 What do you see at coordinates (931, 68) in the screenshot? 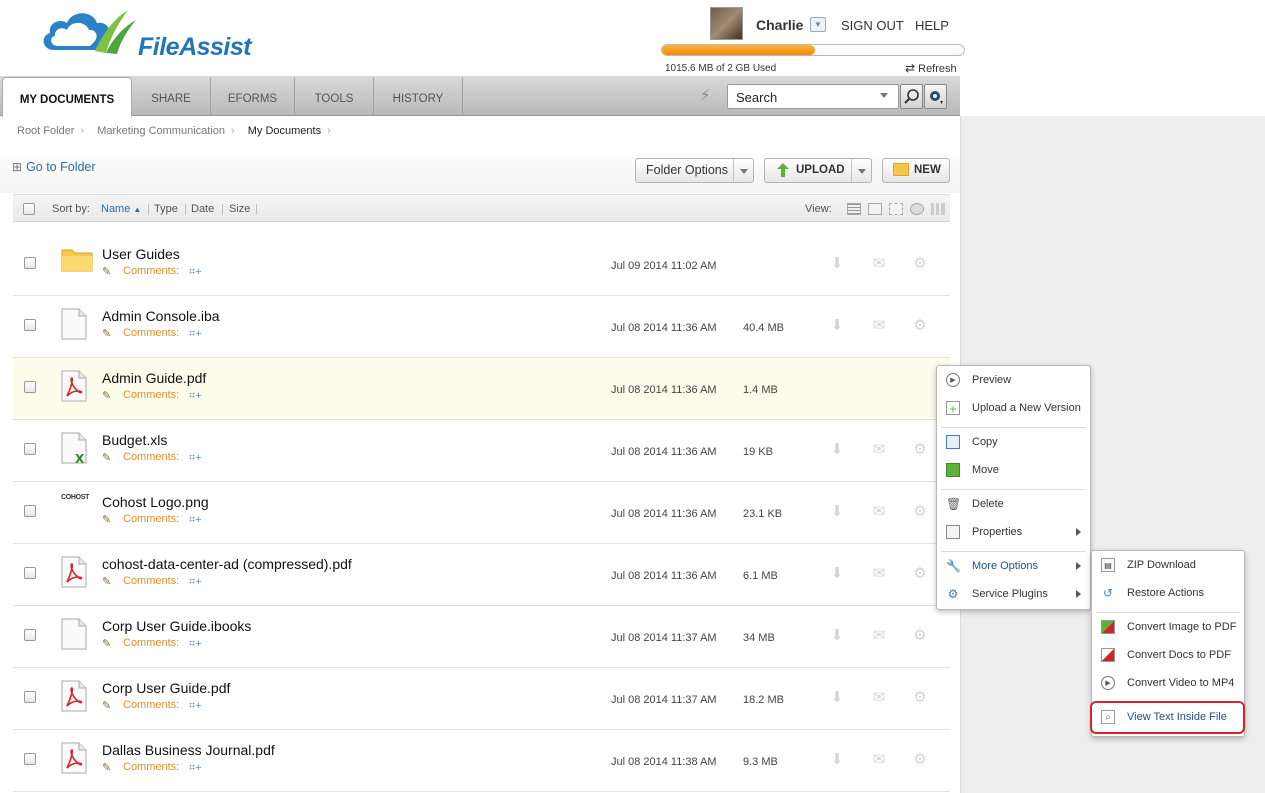
I see `refresh-button: ⇄ Refresh` at bounding box center [931, 68].